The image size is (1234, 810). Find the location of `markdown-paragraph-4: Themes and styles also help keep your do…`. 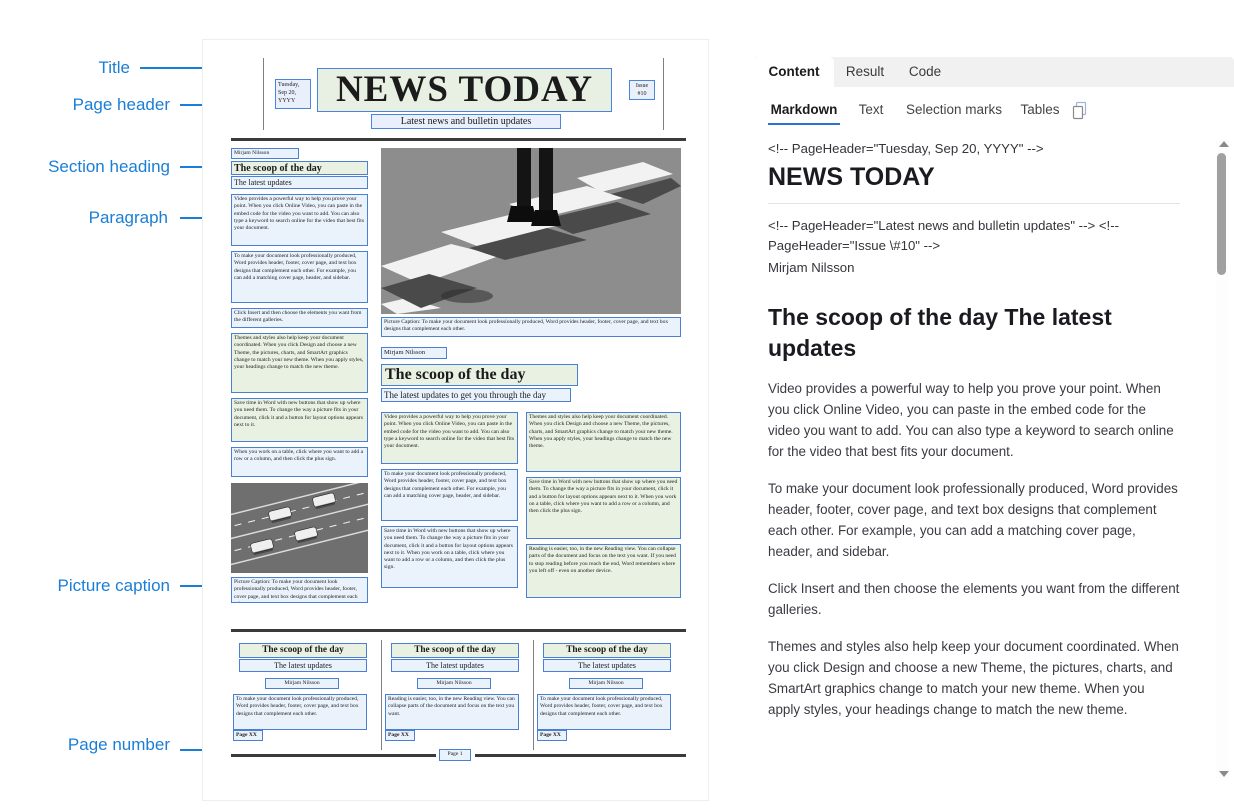

markdown-paragraph-4: Themes and styles also help keep your do… is located at coordinates (973, 678).